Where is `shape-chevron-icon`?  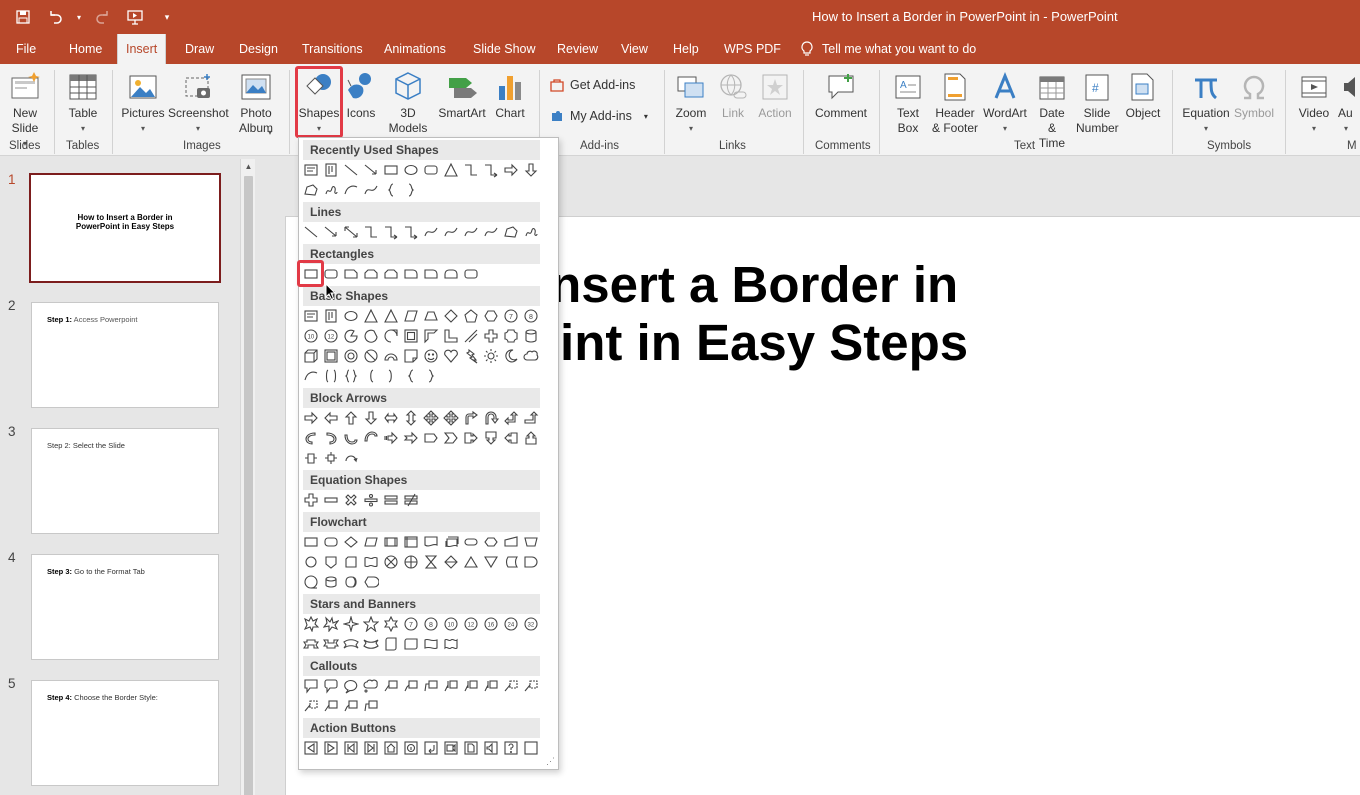
shape-chevron-icon is located at coordinates (451, 438).